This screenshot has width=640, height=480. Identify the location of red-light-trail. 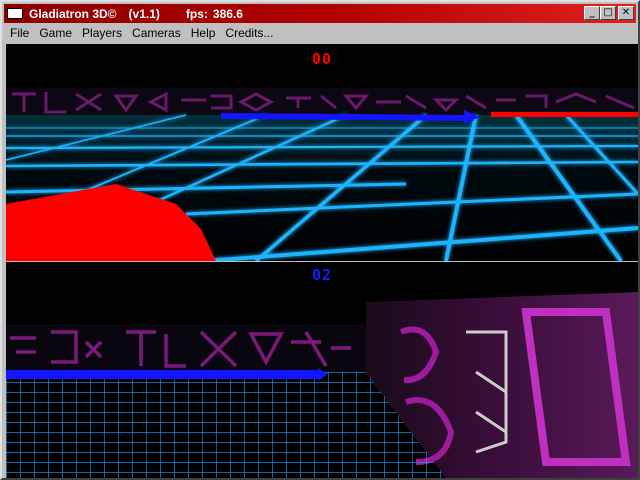
(564, 114).